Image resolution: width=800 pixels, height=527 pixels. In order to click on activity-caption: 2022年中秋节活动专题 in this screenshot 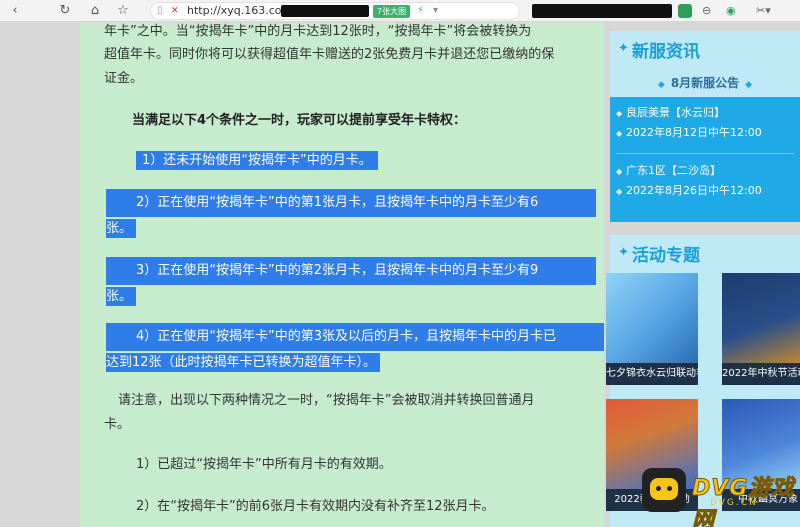, I will do `click(761, 374)`.